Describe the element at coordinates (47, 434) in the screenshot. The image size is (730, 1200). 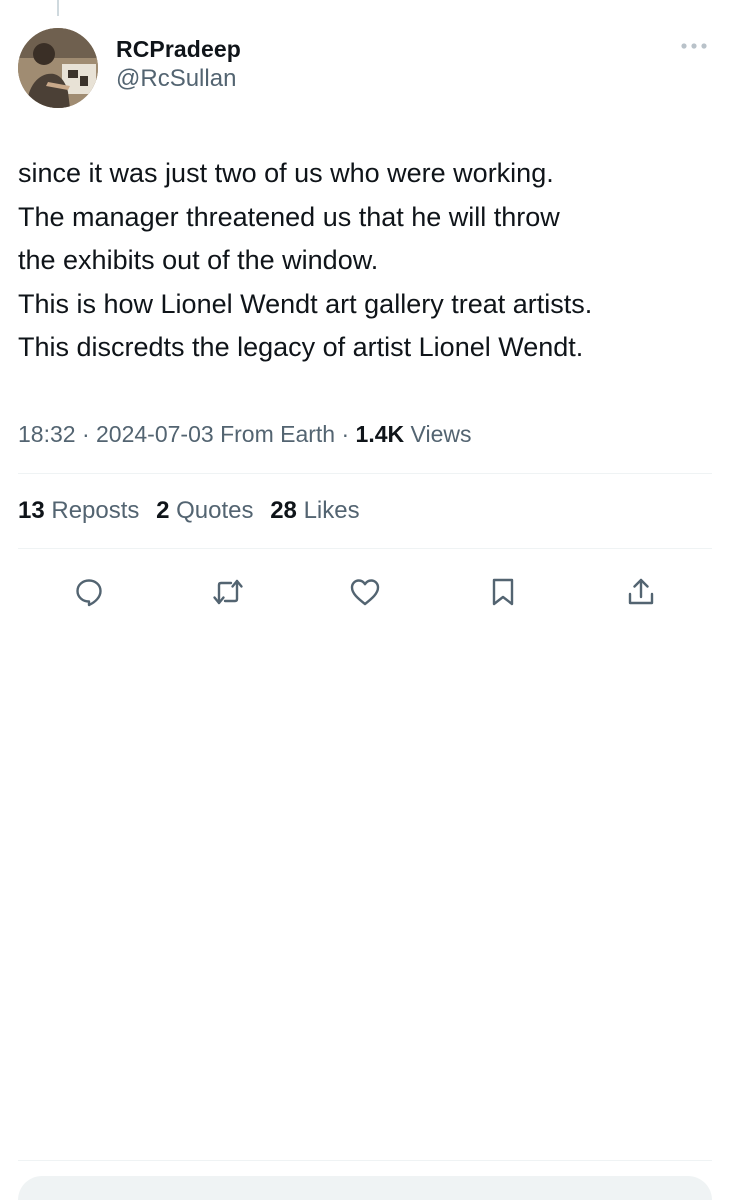
I see `tweet-time: 18:32` at that location.